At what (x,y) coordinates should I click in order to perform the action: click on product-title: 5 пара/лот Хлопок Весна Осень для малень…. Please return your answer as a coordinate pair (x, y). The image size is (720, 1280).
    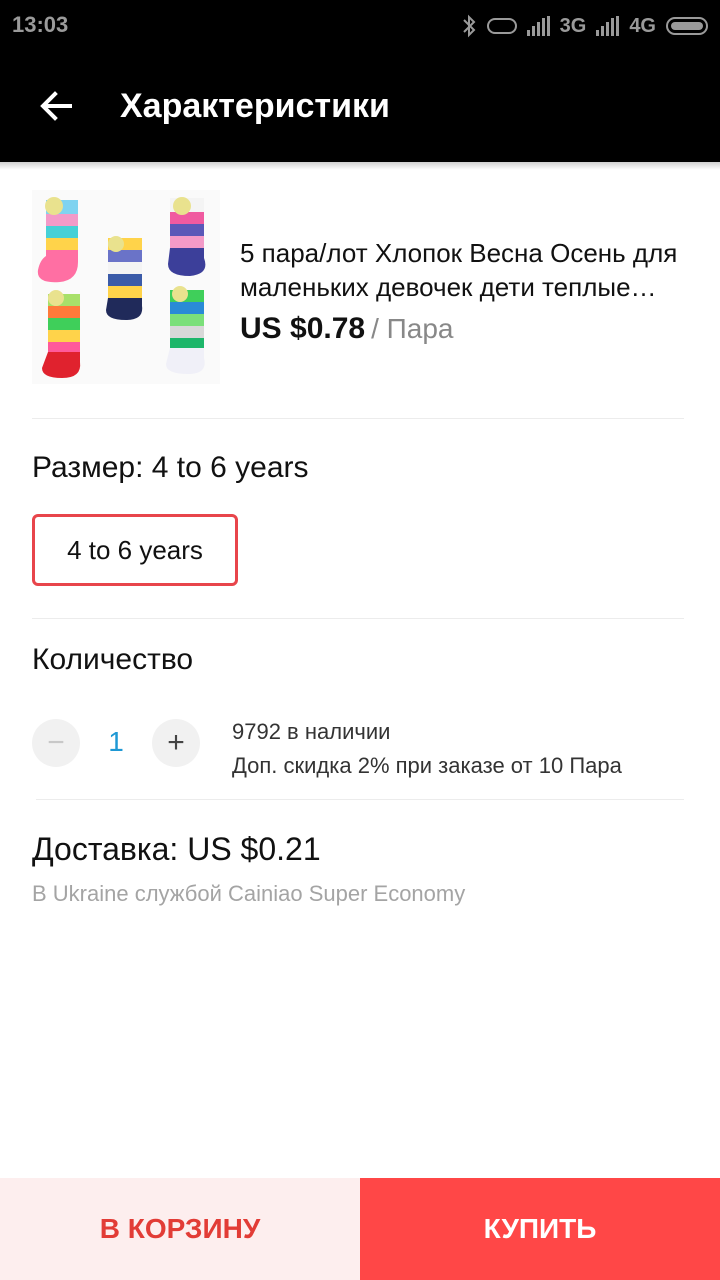
    Looking at the image, I should click on (459, 270).